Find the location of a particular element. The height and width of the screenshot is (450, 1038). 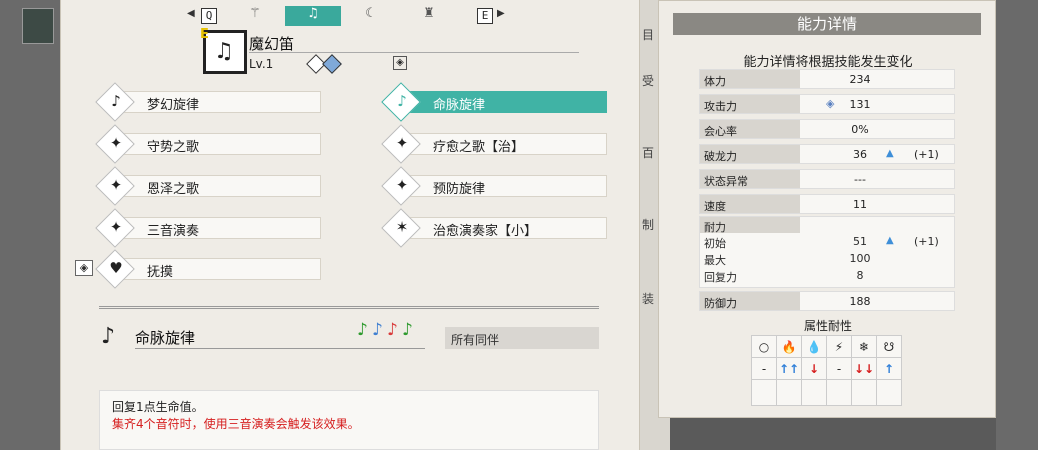

skill-healing-performer: ✶ 治愈演奏家【小】 is located at coordinates (494, 228).